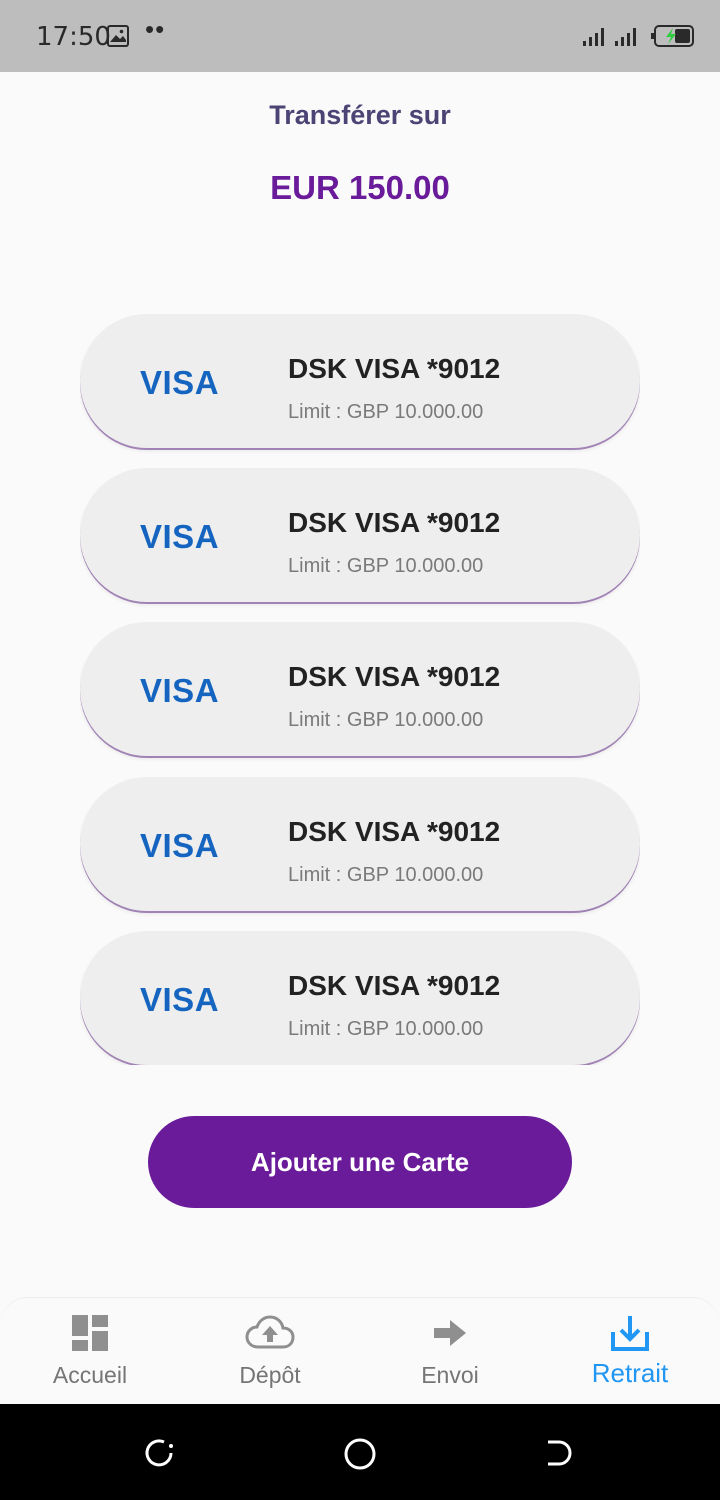 The image size is (720, 1500). I want to click on add-card-button: Ajouter une Carte, so click(360, 1162).